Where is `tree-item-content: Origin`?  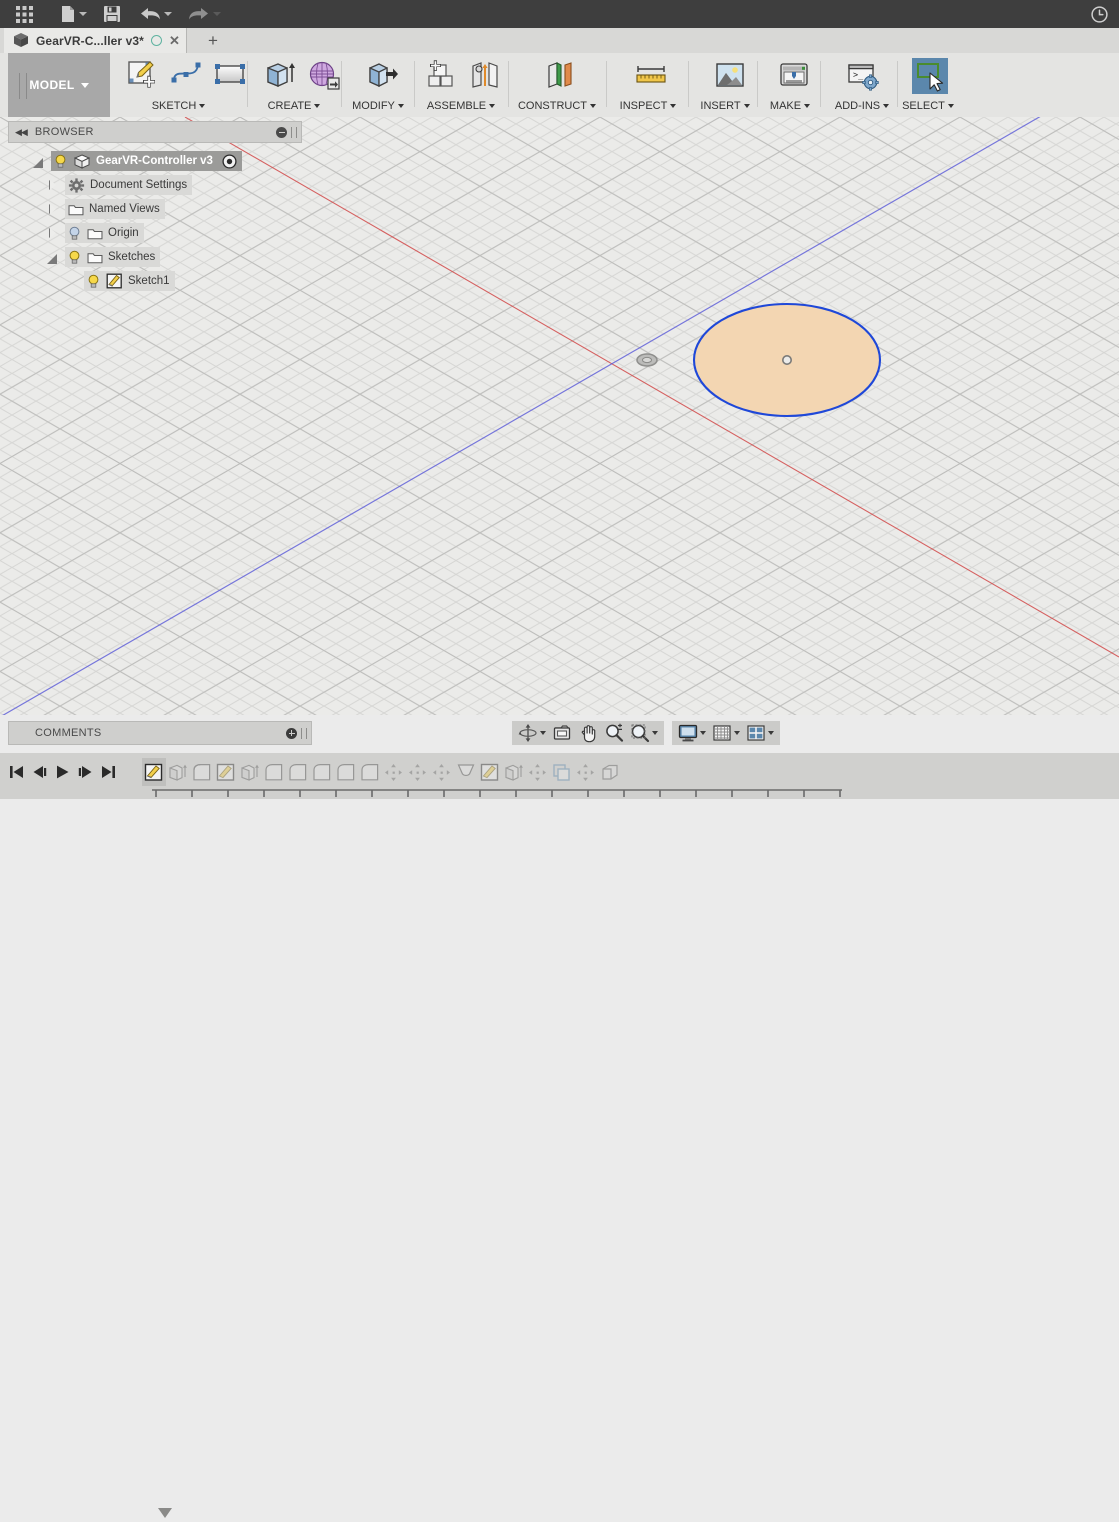 tree-item-content: Origin is located at coordinates (104, 233).